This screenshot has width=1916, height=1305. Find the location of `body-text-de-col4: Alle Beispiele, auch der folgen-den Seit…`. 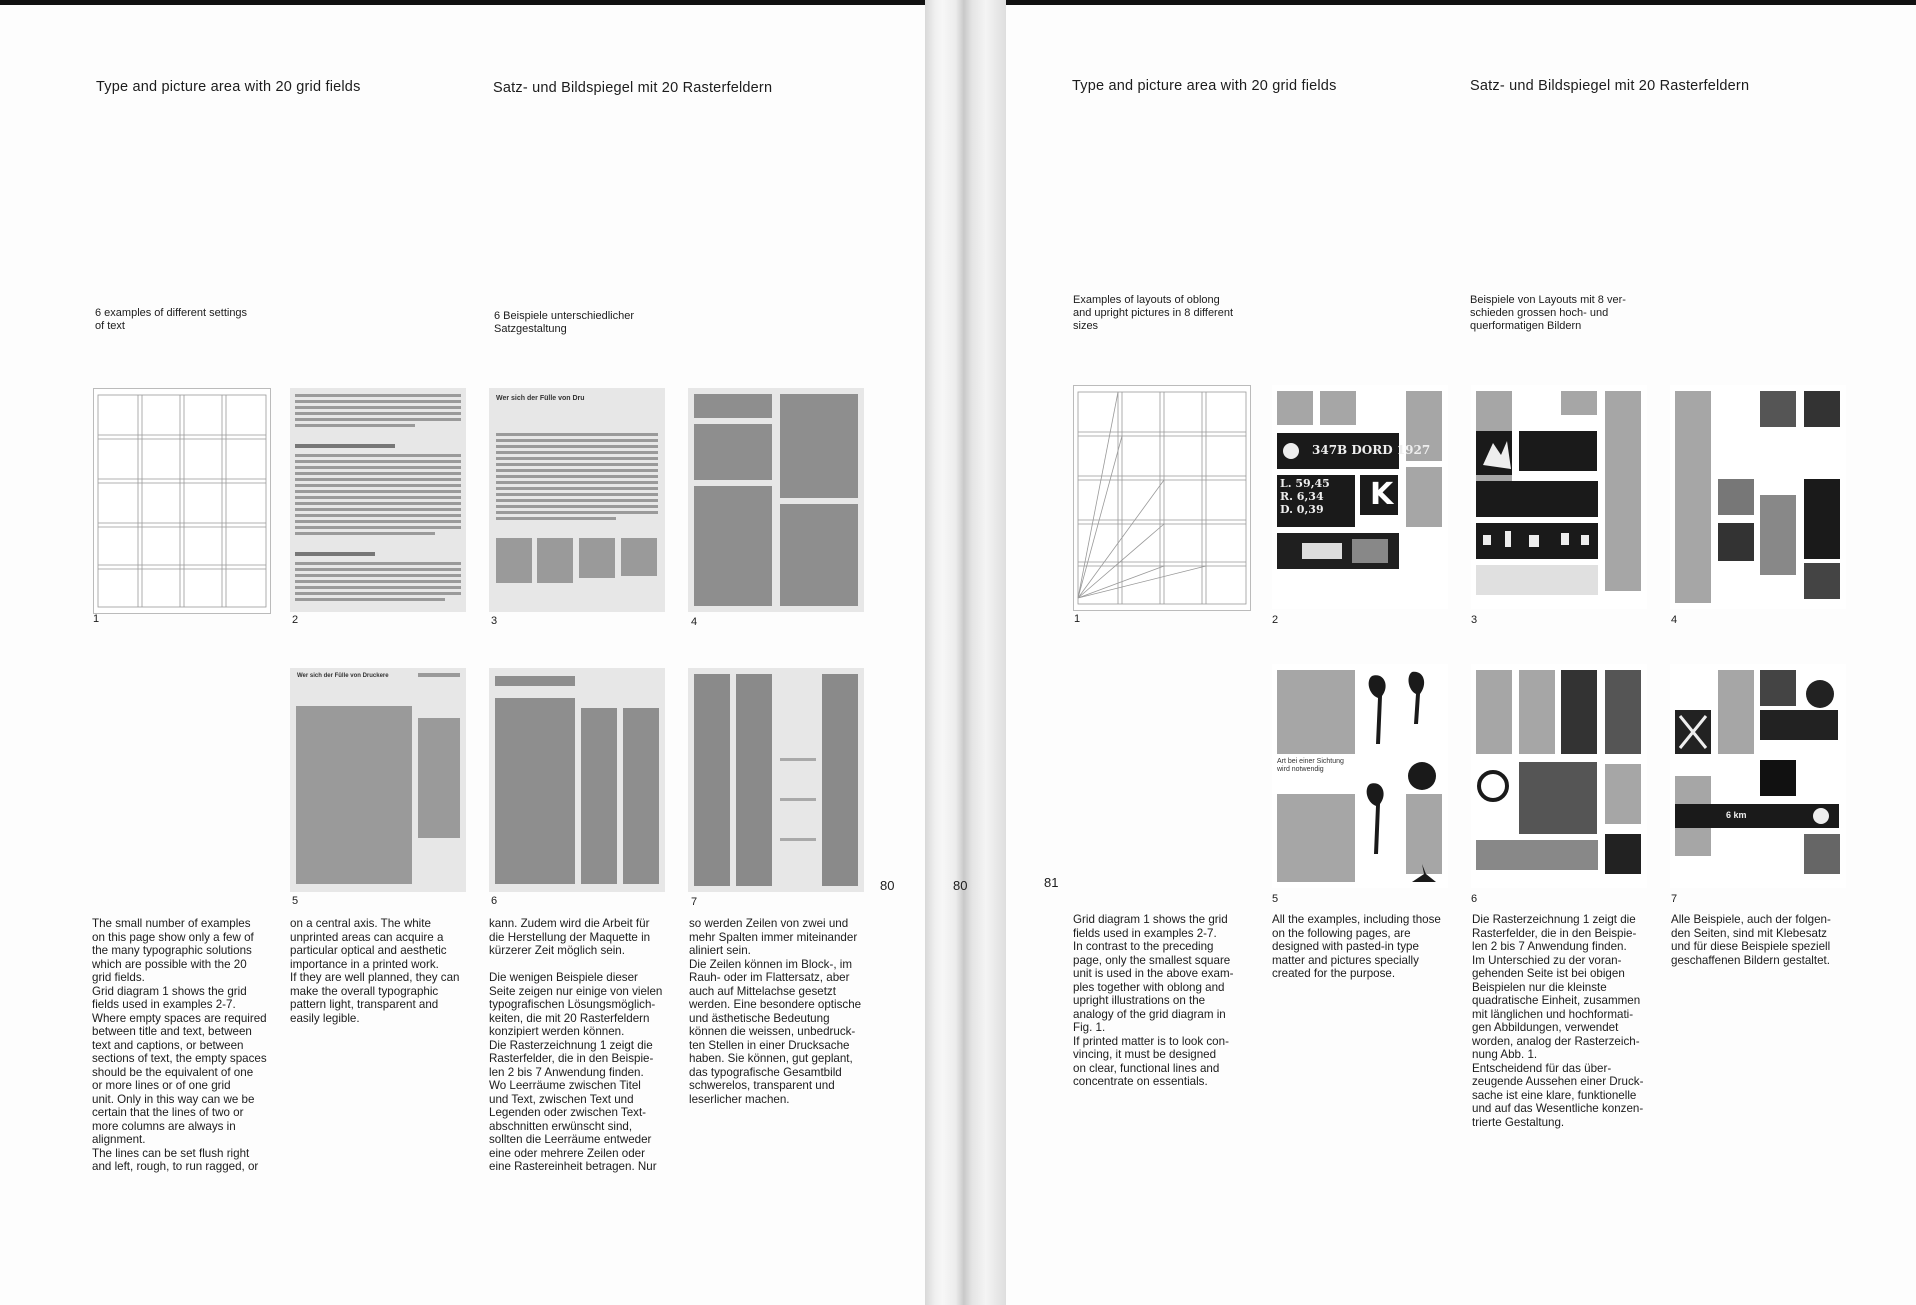

body-text-de-col4: Alle Beispiele, auch der folgen-den Seit… is located at coordinates (1751, 940).